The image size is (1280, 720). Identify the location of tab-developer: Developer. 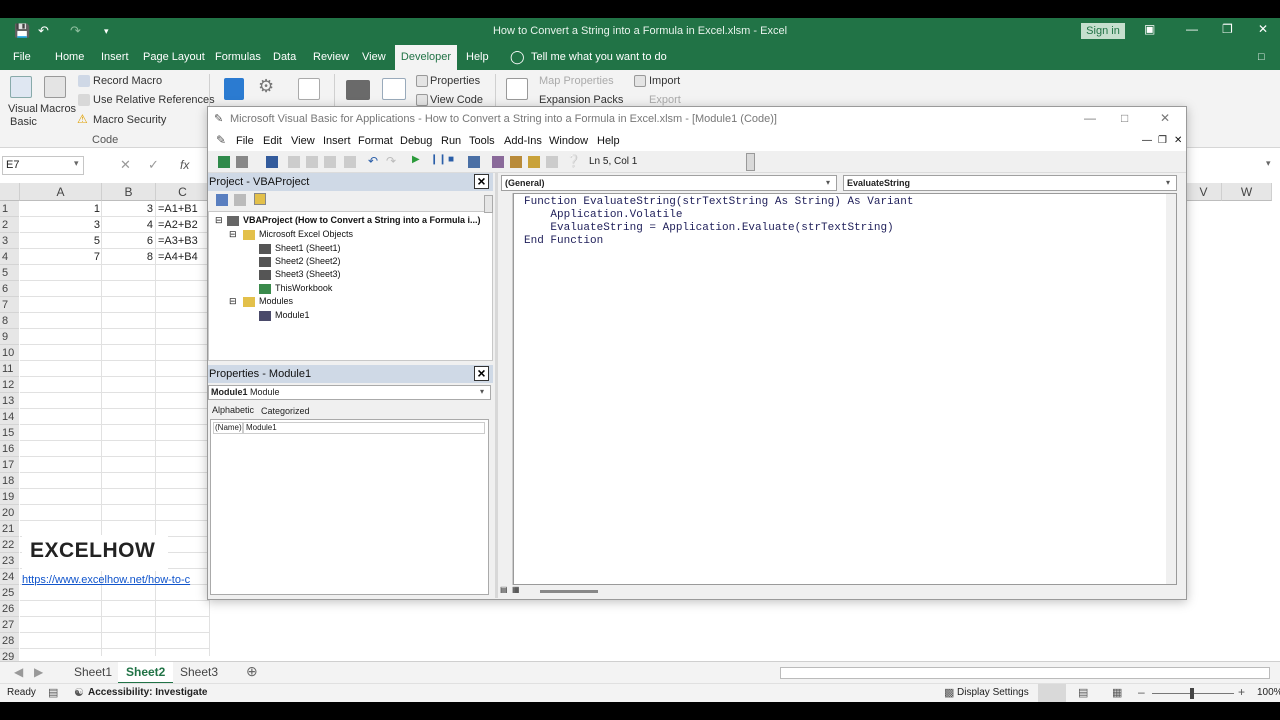
(426, 57).